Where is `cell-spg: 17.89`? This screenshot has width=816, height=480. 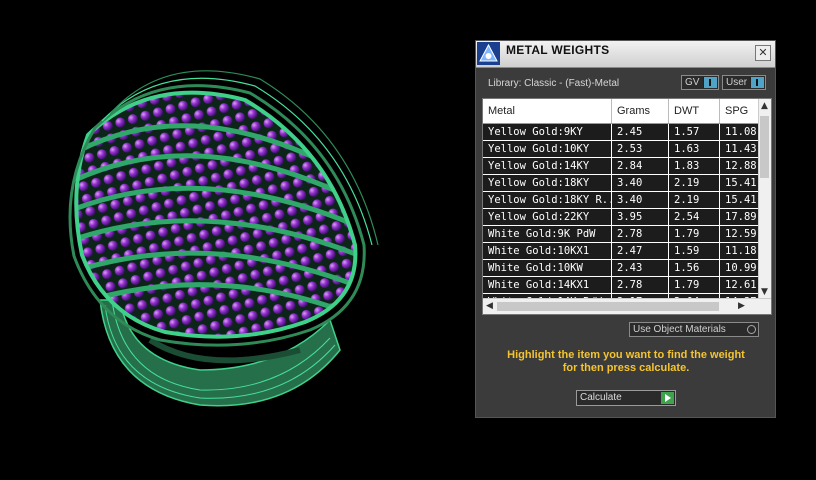
cell-spg: 17.89 is located at coordinates (740, 217).